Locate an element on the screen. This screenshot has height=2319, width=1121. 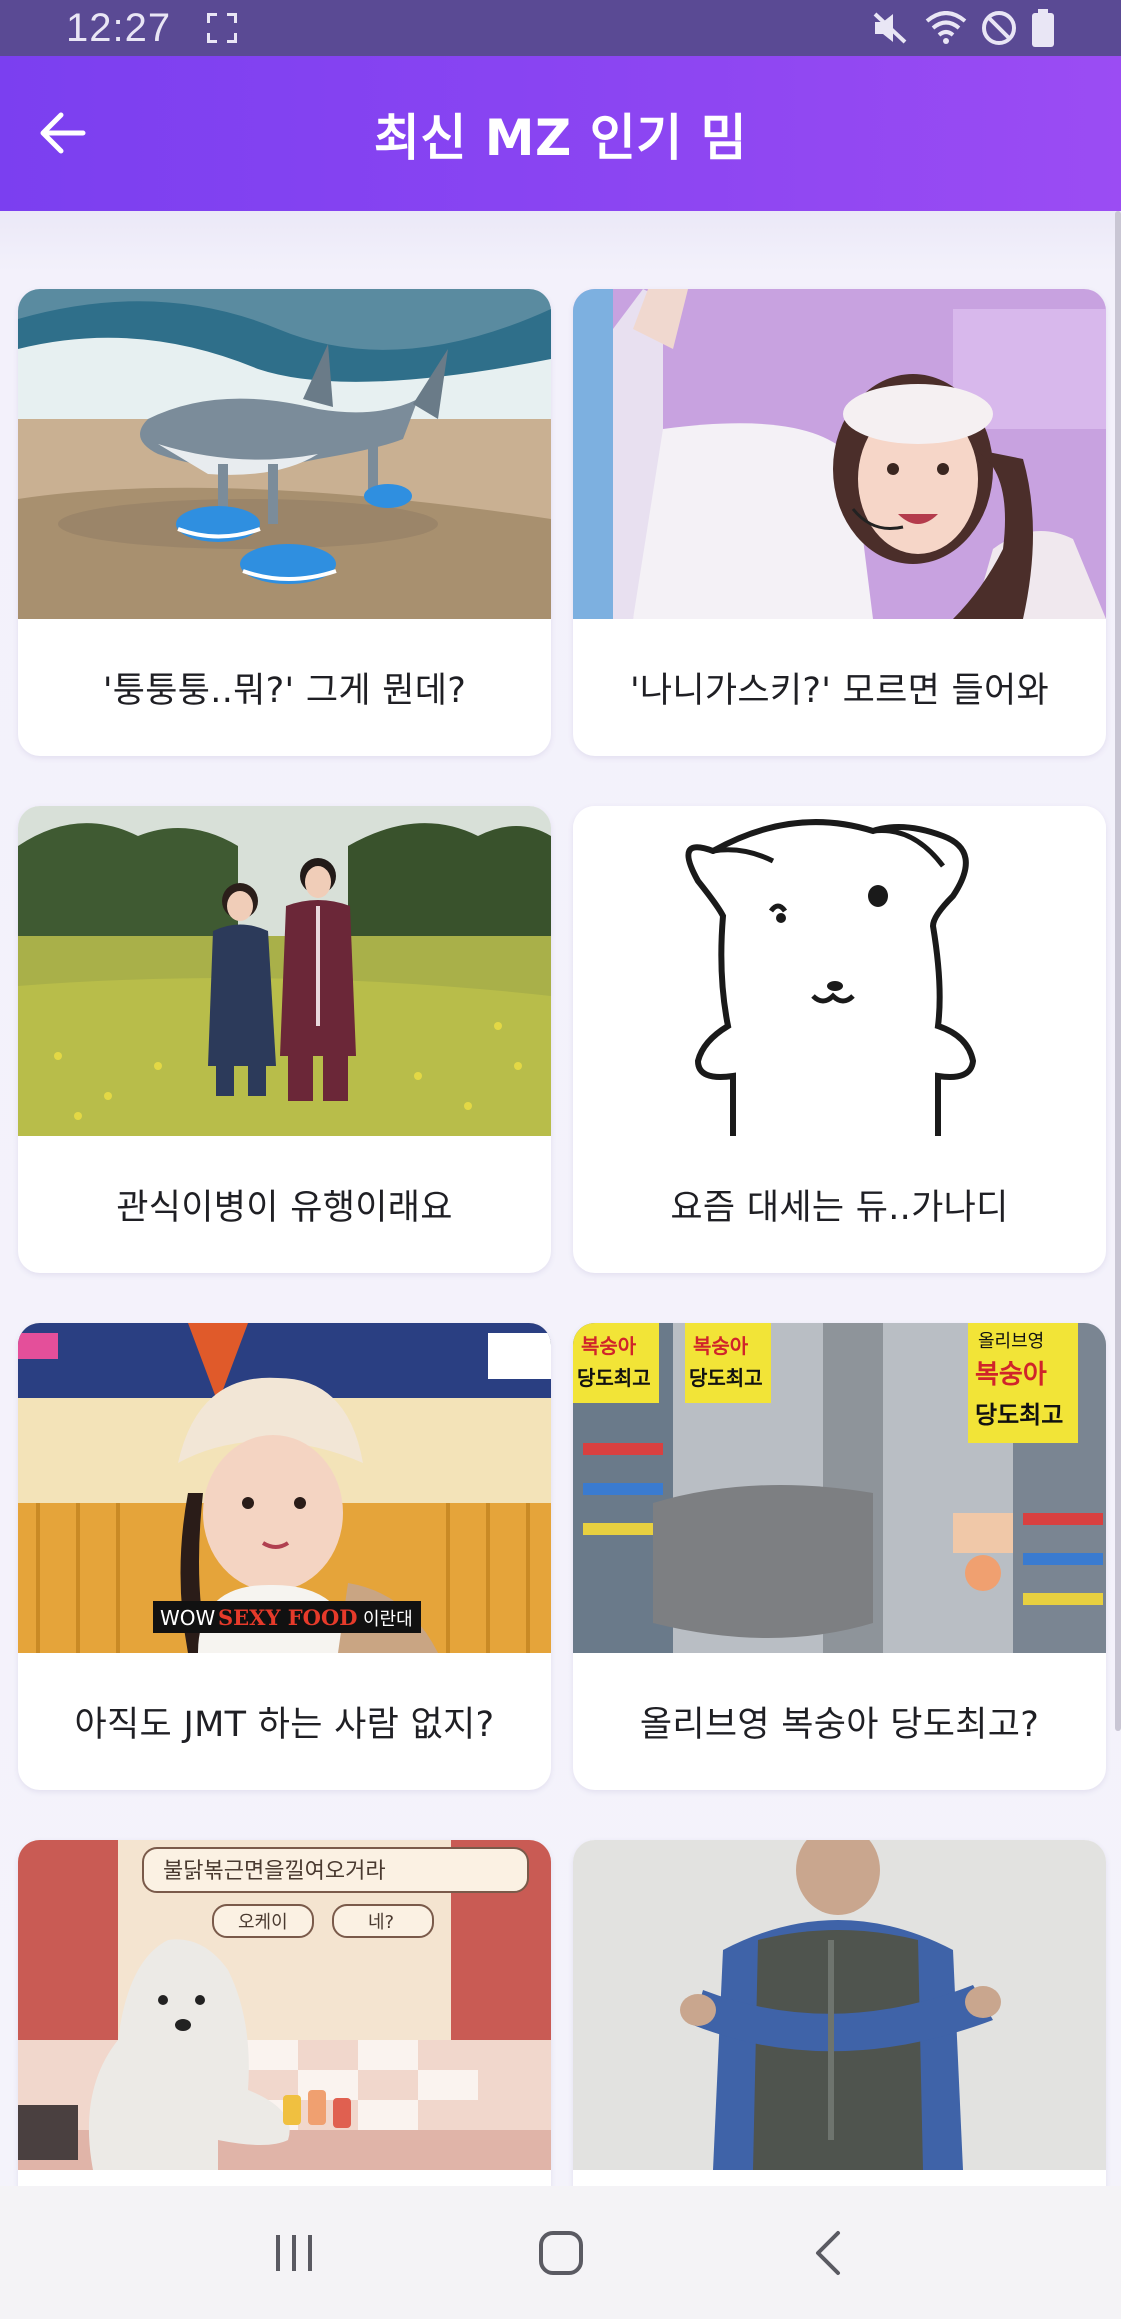
status-right is located at coordinates (963, 28).